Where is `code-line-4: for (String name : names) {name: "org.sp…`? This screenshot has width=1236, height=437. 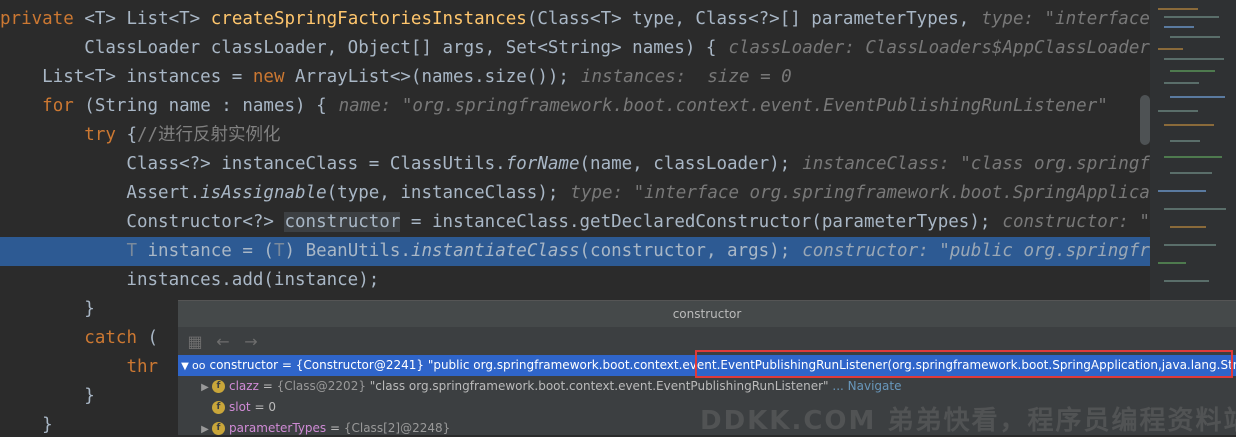
code-line-4: for (String name : names) {name: "org.sp… is located at coordinates (575, 106).